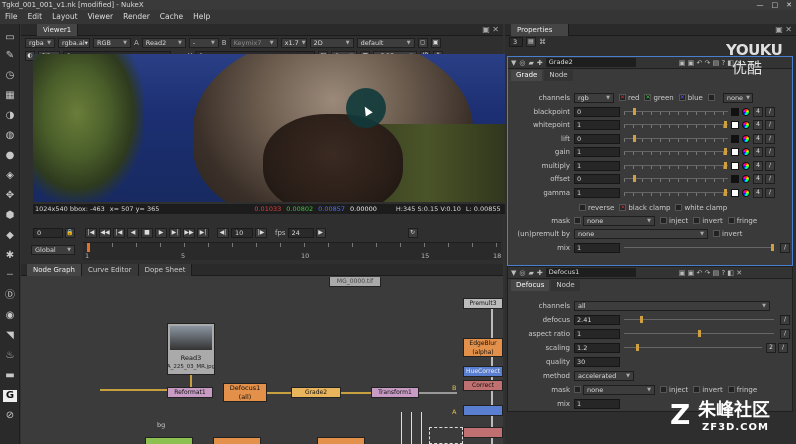 The width and height of the screenshot is (796, 444). What do you see at coordinates (10, 196) in the screenshot?
I see `transform-icon: ✥` at bounding box center [10, 196].